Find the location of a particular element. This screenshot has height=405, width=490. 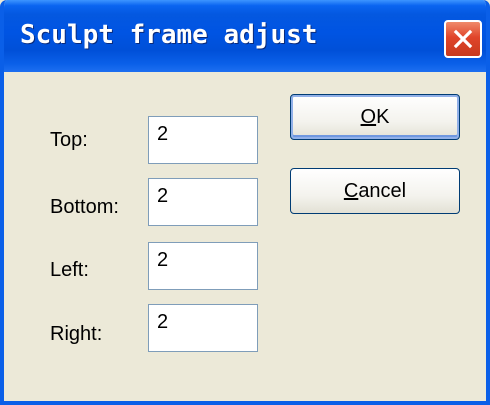

right-label: Right: is located at coordinates (76, 334).